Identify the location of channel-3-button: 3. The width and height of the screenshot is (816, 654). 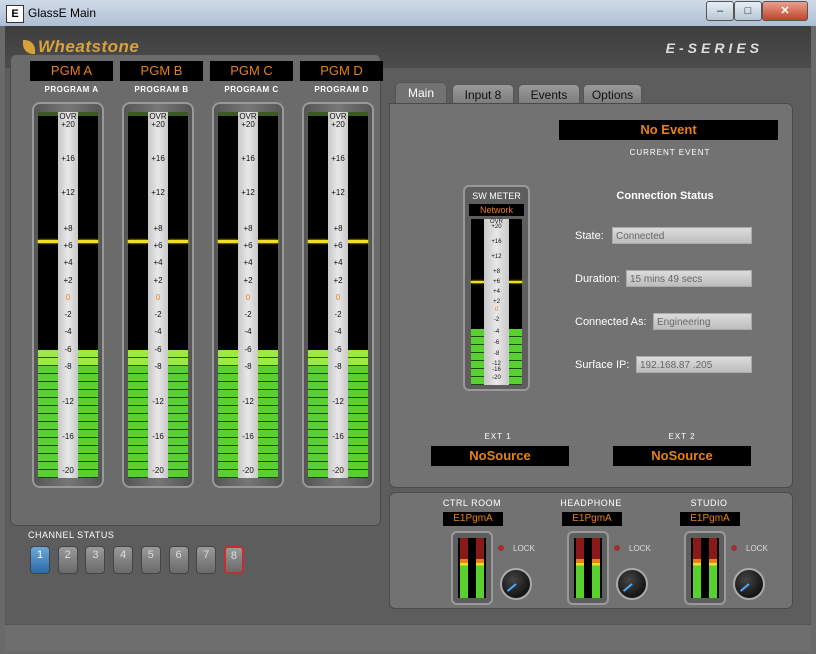
(95, 560).